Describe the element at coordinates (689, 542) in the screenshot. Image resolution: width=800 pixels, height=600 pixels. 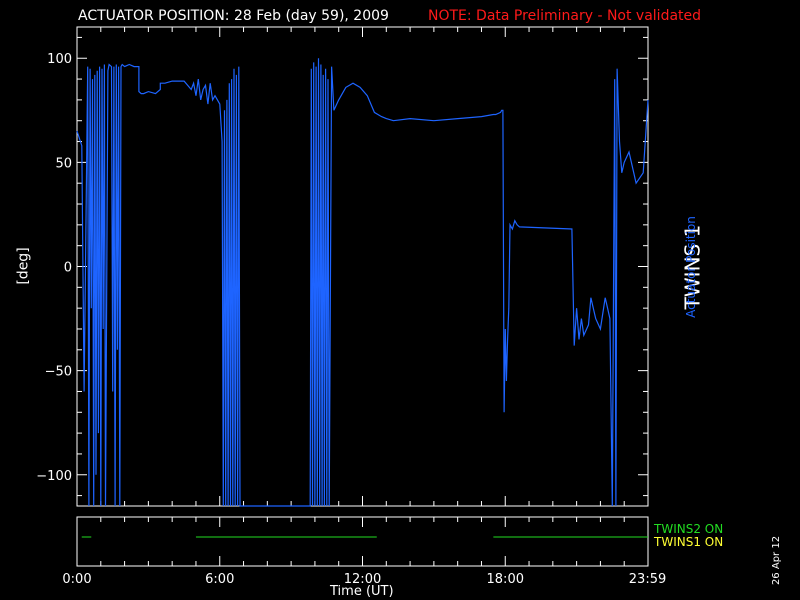
I see `twins1-status-label: TWINS1 ON` at that location.